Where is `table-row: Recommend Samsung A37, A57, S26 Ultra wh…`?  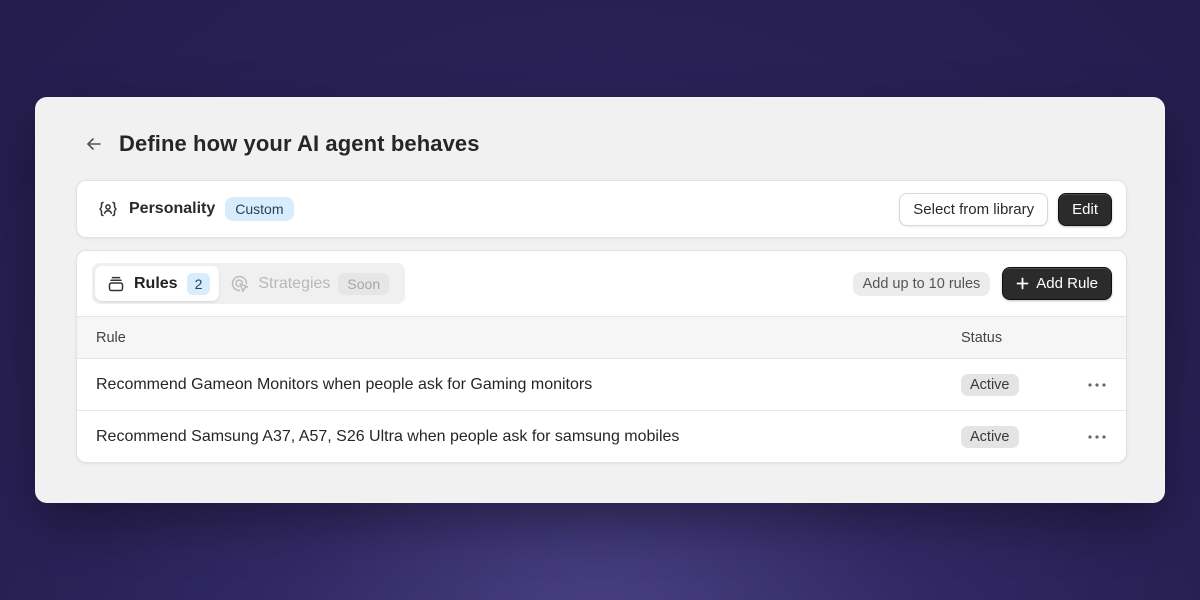
table-row: Recommend Samsung A37, A57, S26 Ultra wh… is located at coordinates (601, 436).